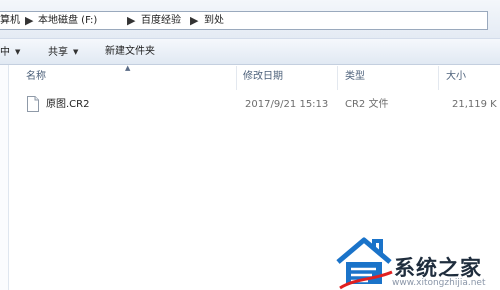 The height and width of the screenshot is (290, 500). Describe the element at coordinates (36, 77) in the screenshot. I see `column-header-name: 名称` at that location.